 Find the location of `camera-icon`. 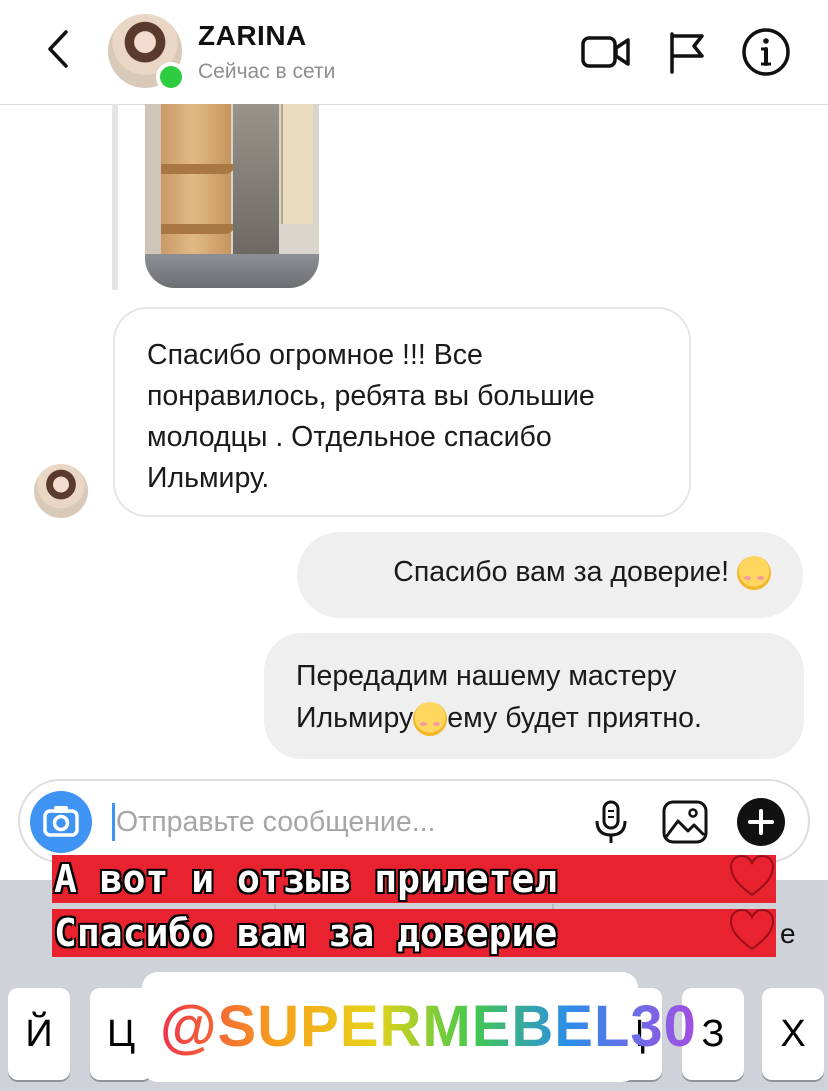

camera-icon is located at coordinates (61, 821).